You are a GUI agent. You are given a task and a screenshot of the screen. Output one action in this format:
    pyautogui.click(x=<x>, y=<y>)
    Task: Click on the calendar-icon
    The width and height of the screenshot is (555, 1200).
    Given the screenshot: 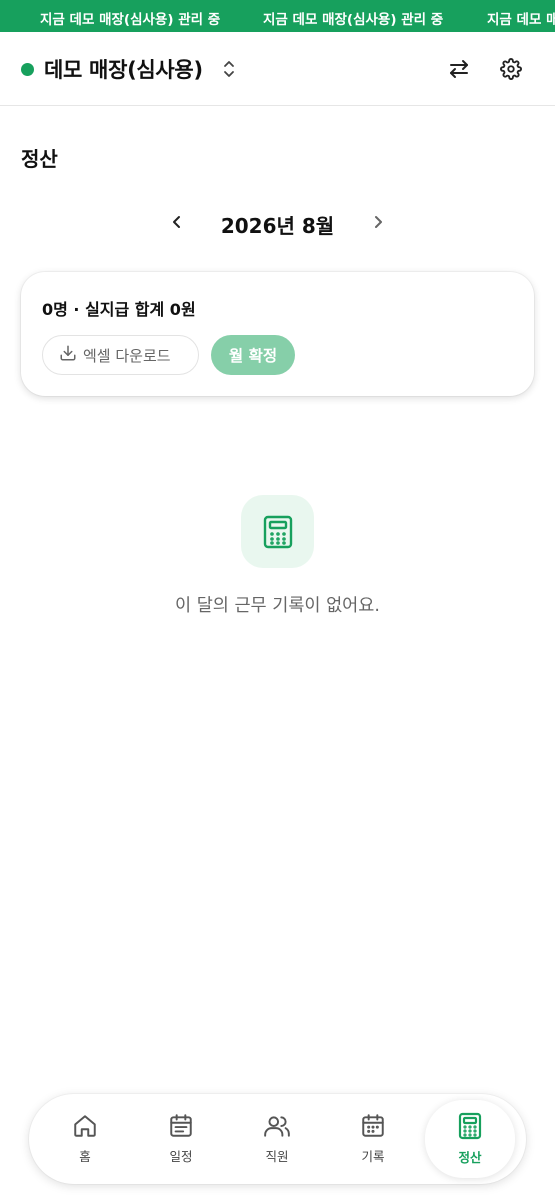 What is the action you would take?
    pyautogui.click(x=181, y=1127)
    